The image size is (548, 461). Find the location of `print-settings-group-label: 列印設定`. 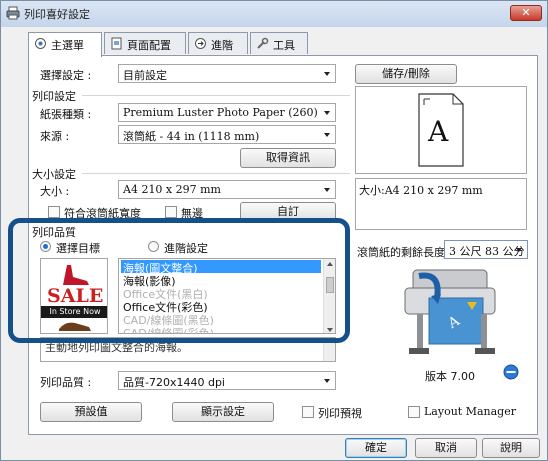

print-settings-group-label: 列印設定 is located at coordinates (54, 96).